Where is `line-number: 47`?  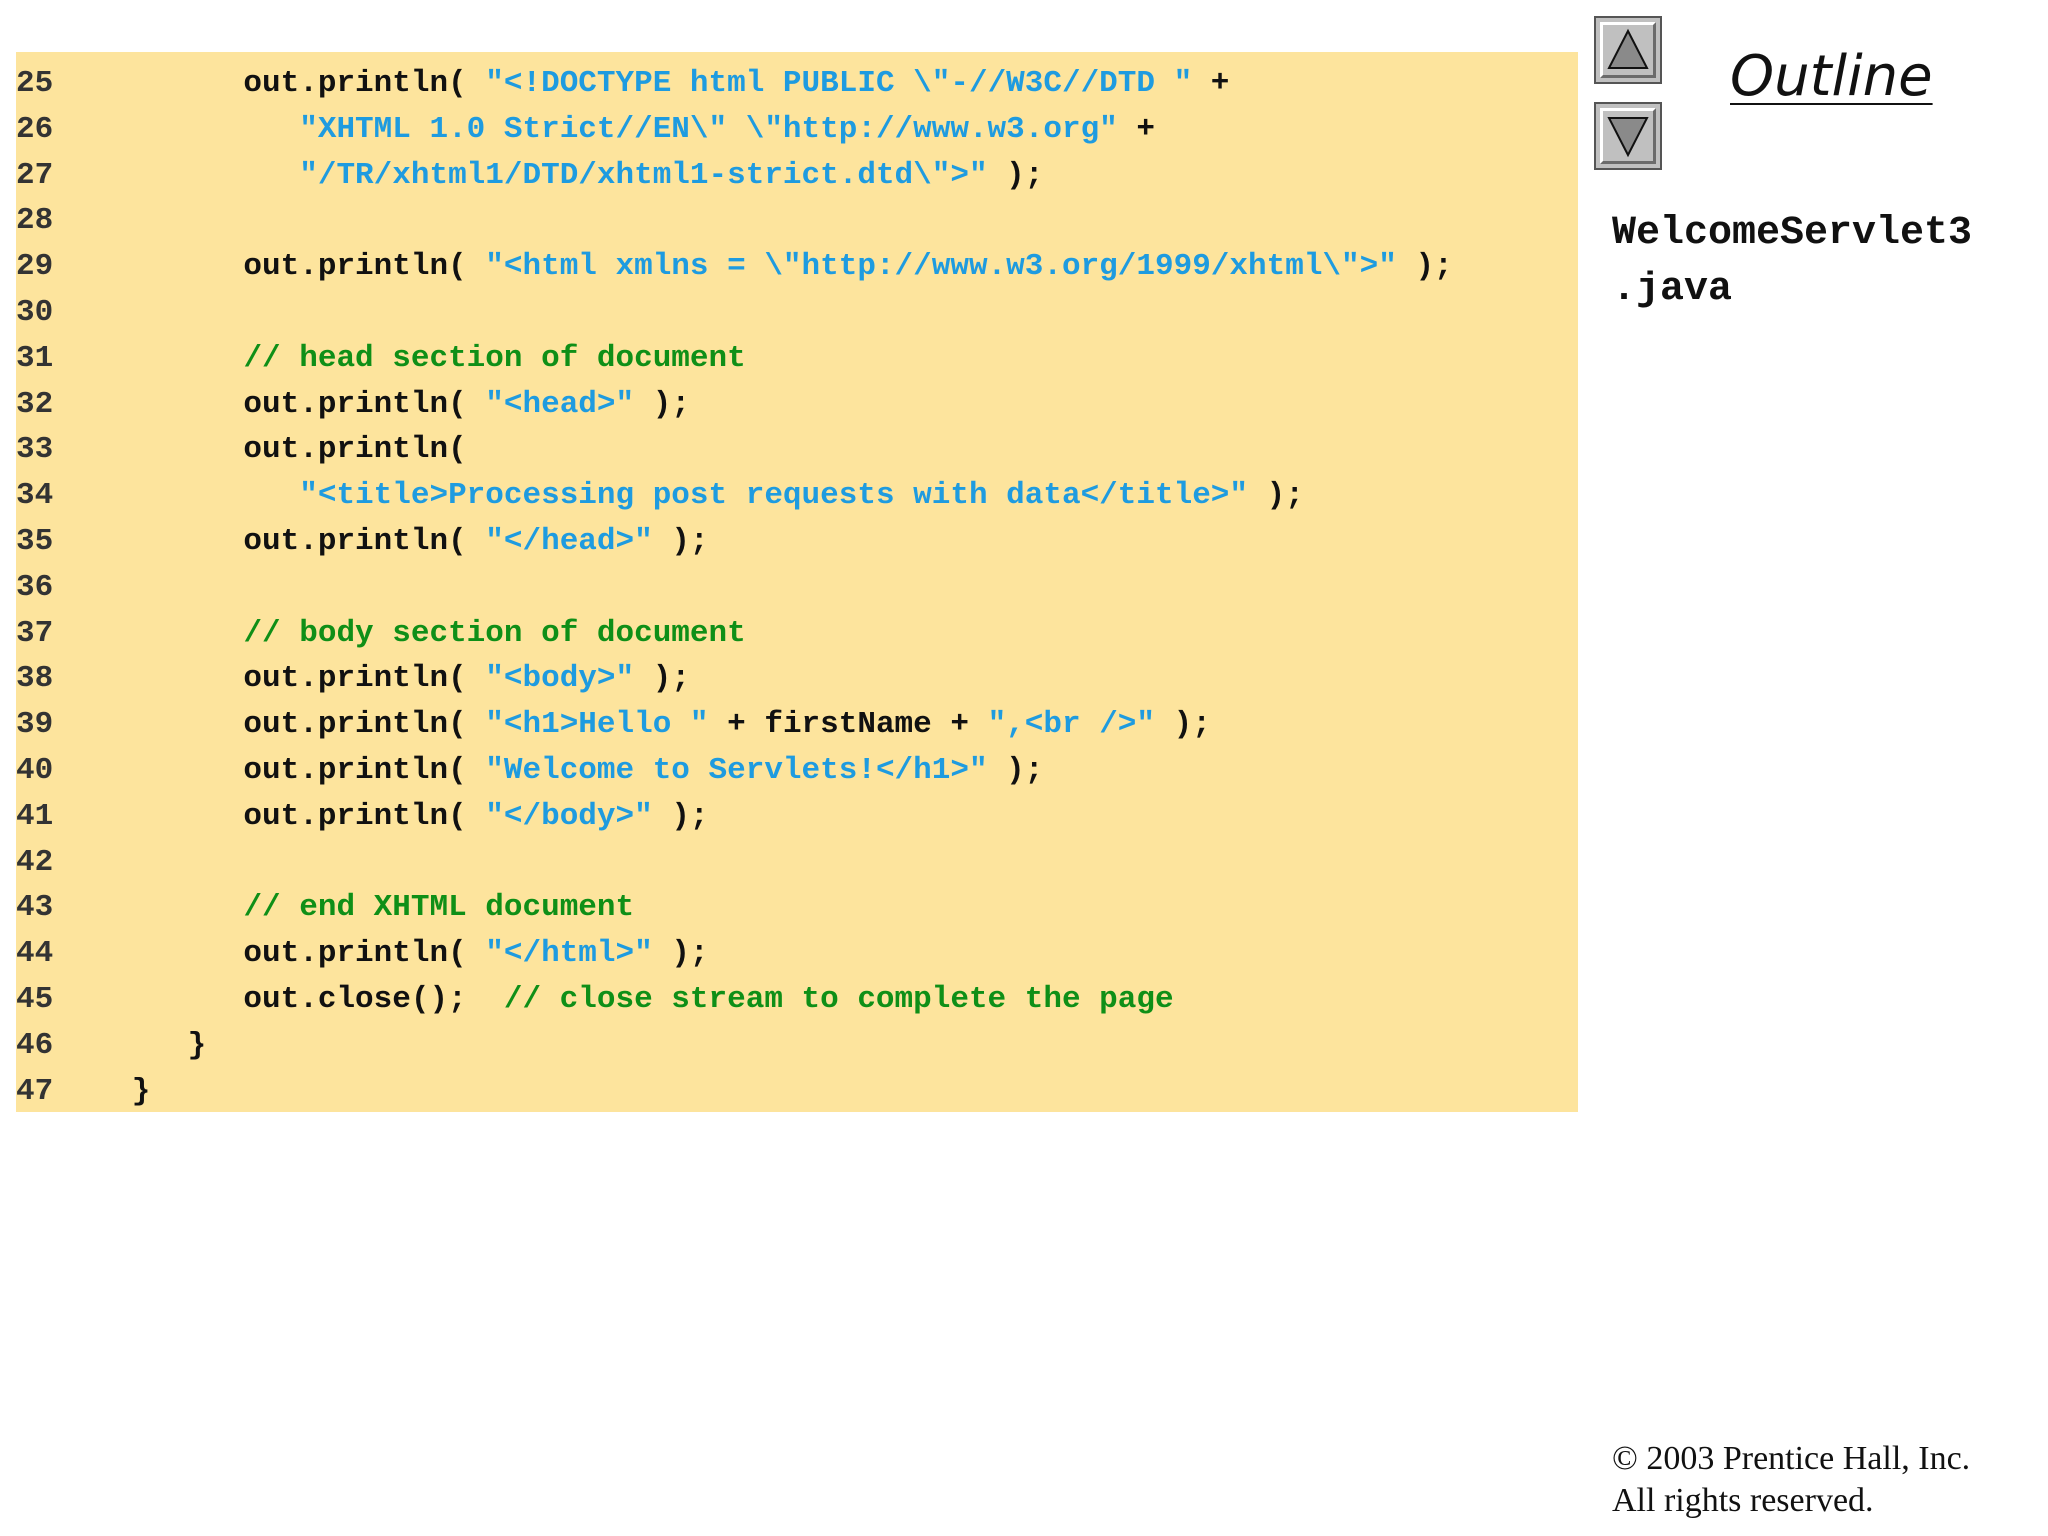 line-number: 47 is located at coordinates (35, 1091).